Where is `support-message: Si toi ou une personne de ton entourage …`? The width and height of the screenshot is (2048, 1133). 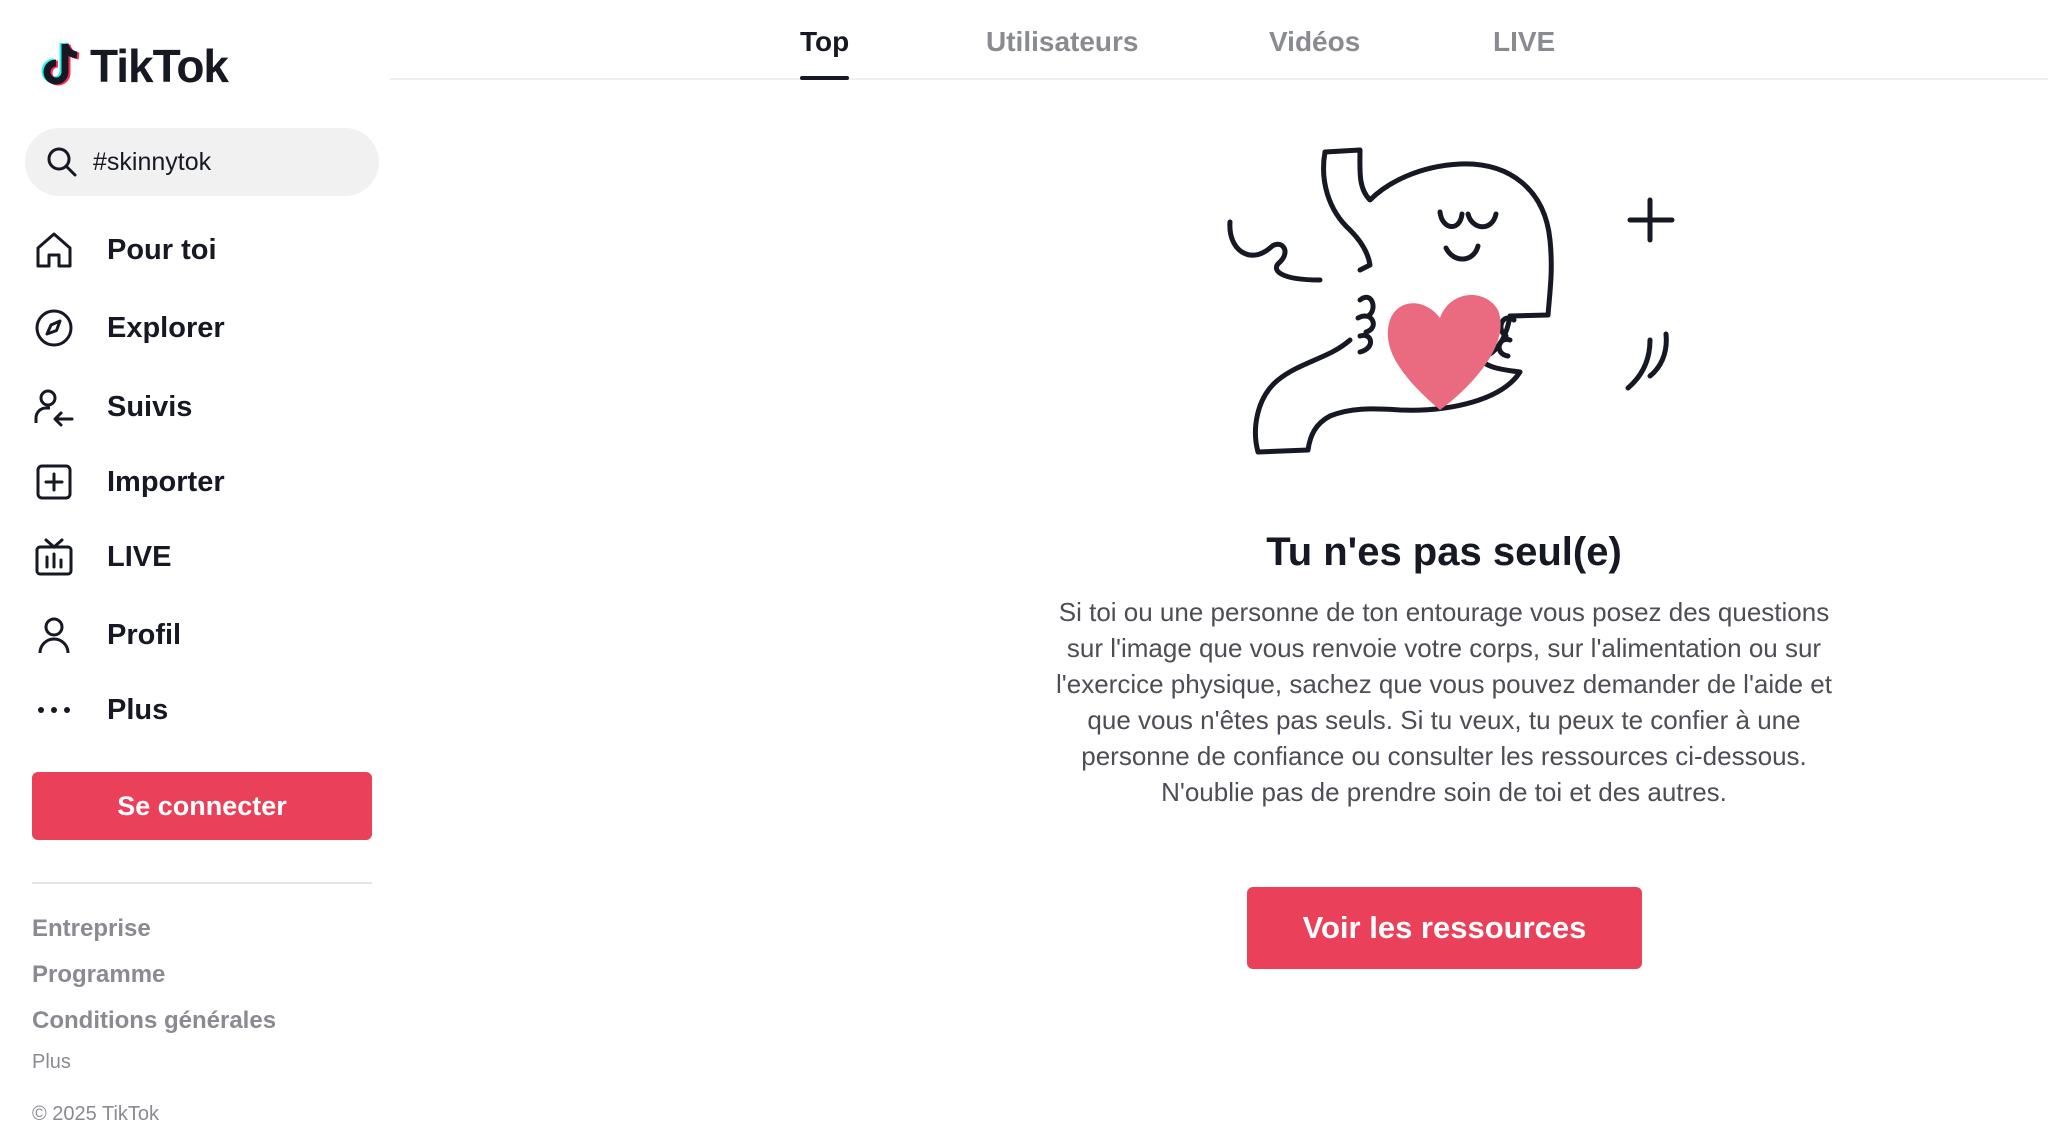 support-message: Si toi ou une personne de ton entourage … is located at coordinates (1444, 702).